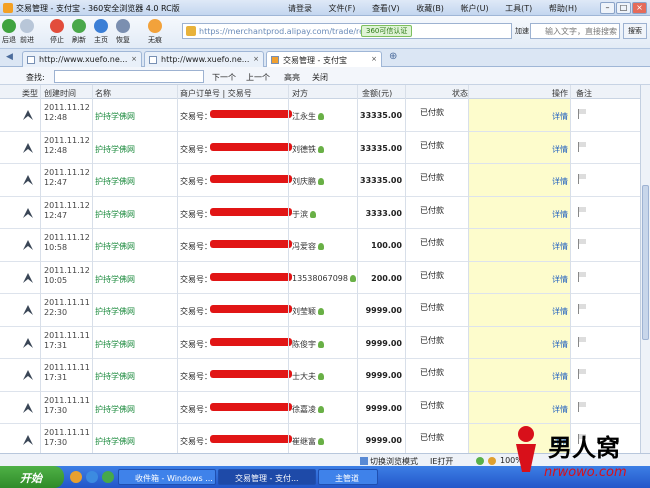  I want to click on refresh-button: 刷新, so click(79, 32).